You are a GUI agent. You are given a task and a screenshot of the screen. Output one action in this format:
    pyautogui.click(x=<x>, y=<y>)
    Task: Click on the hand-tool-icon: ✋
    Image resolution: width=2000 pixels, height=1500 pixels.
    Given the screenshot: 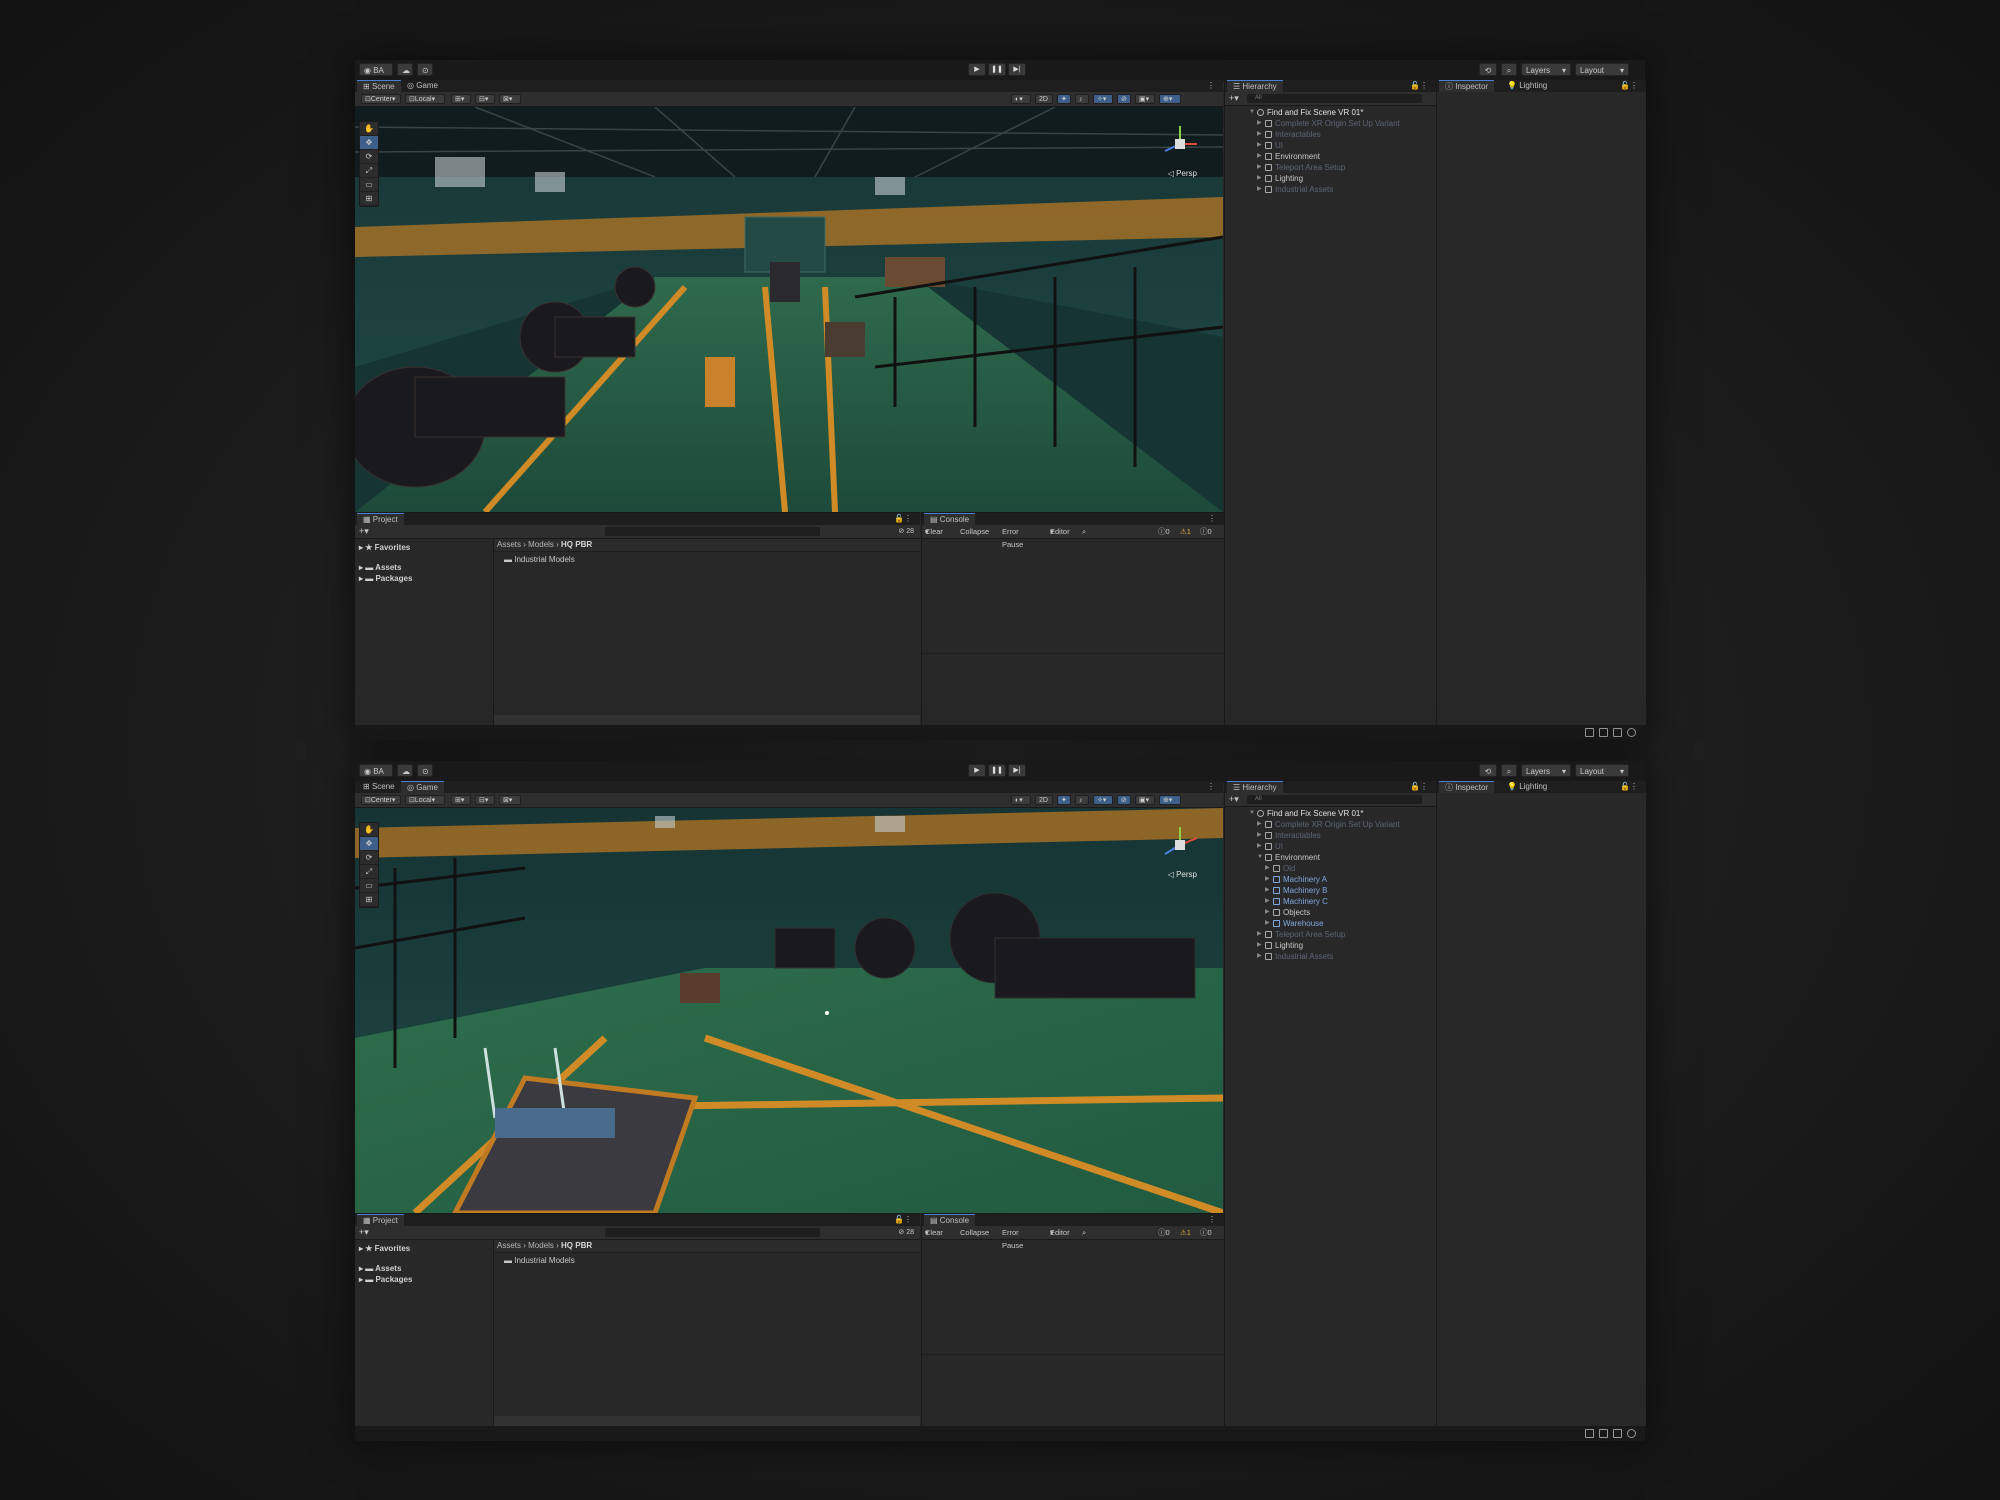 What is the action you would take?
    pyautogui.click(x=369, y=129)
    